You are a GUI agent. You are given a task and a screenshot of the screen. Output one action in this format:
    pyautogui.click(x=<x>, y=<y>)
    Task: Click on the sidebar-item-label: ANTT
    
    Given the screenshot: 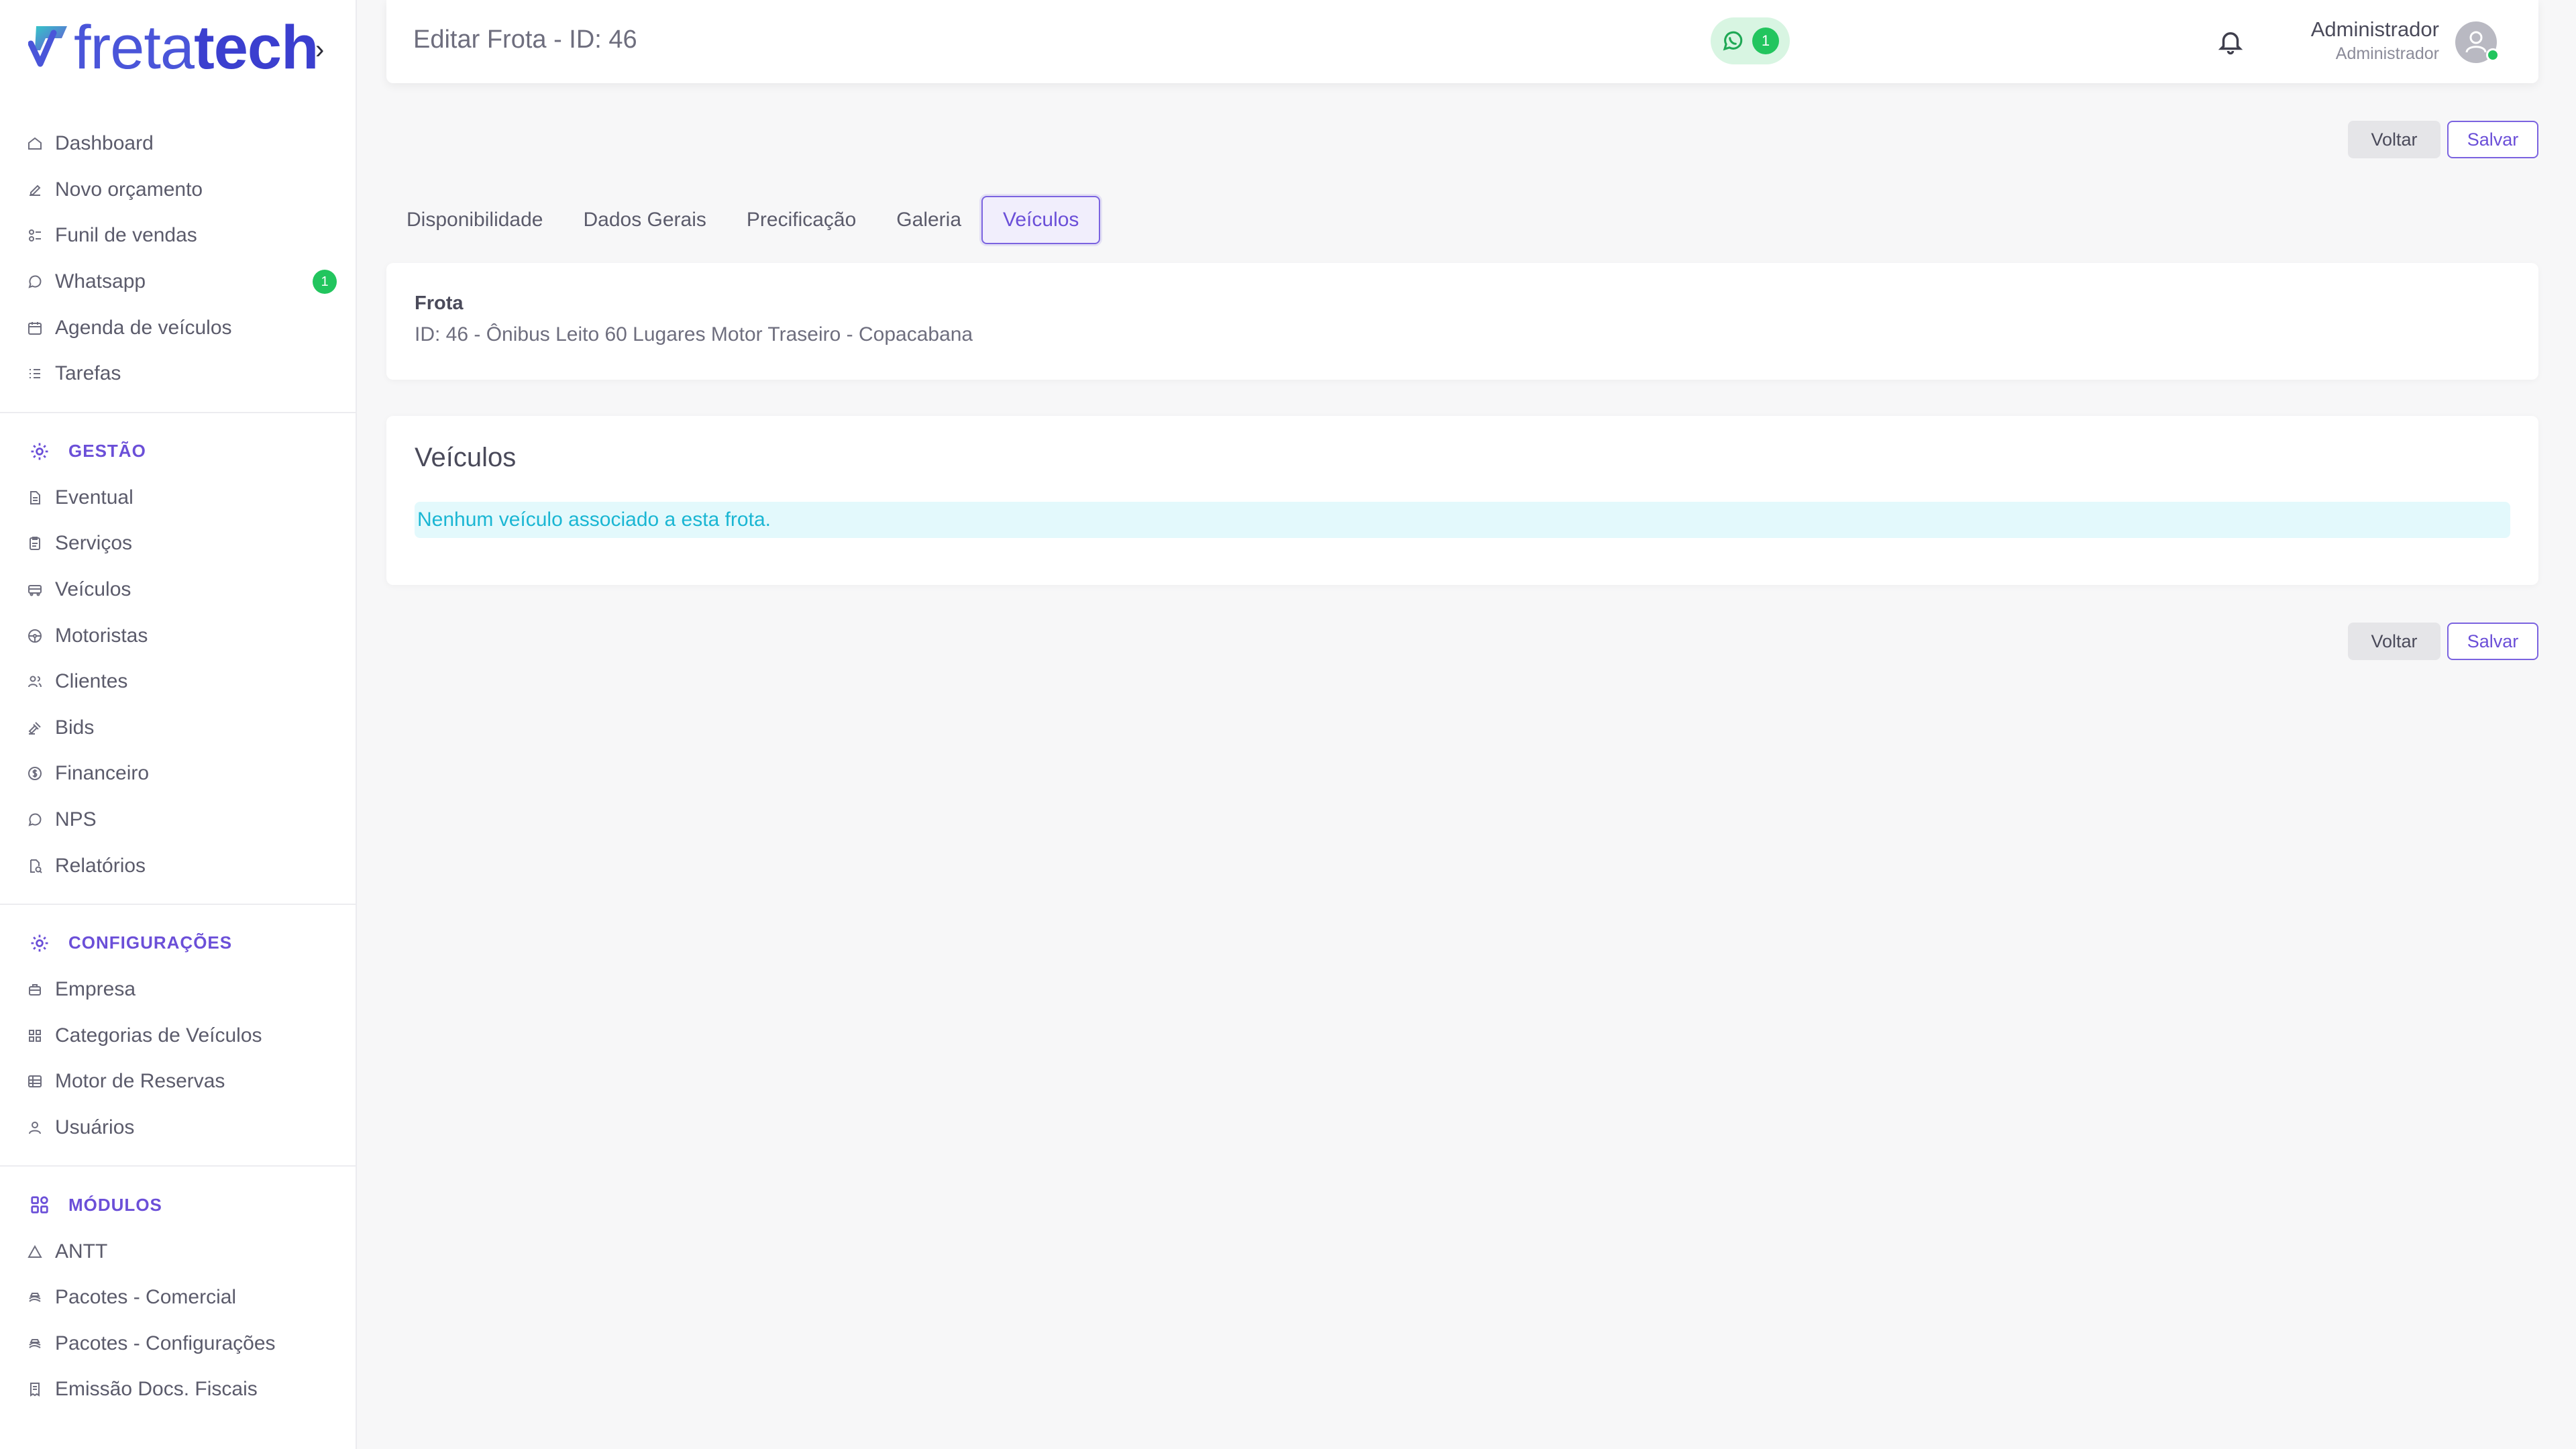 What is the action you would take?
    pyautogui.click(x=81, y=1251)
    